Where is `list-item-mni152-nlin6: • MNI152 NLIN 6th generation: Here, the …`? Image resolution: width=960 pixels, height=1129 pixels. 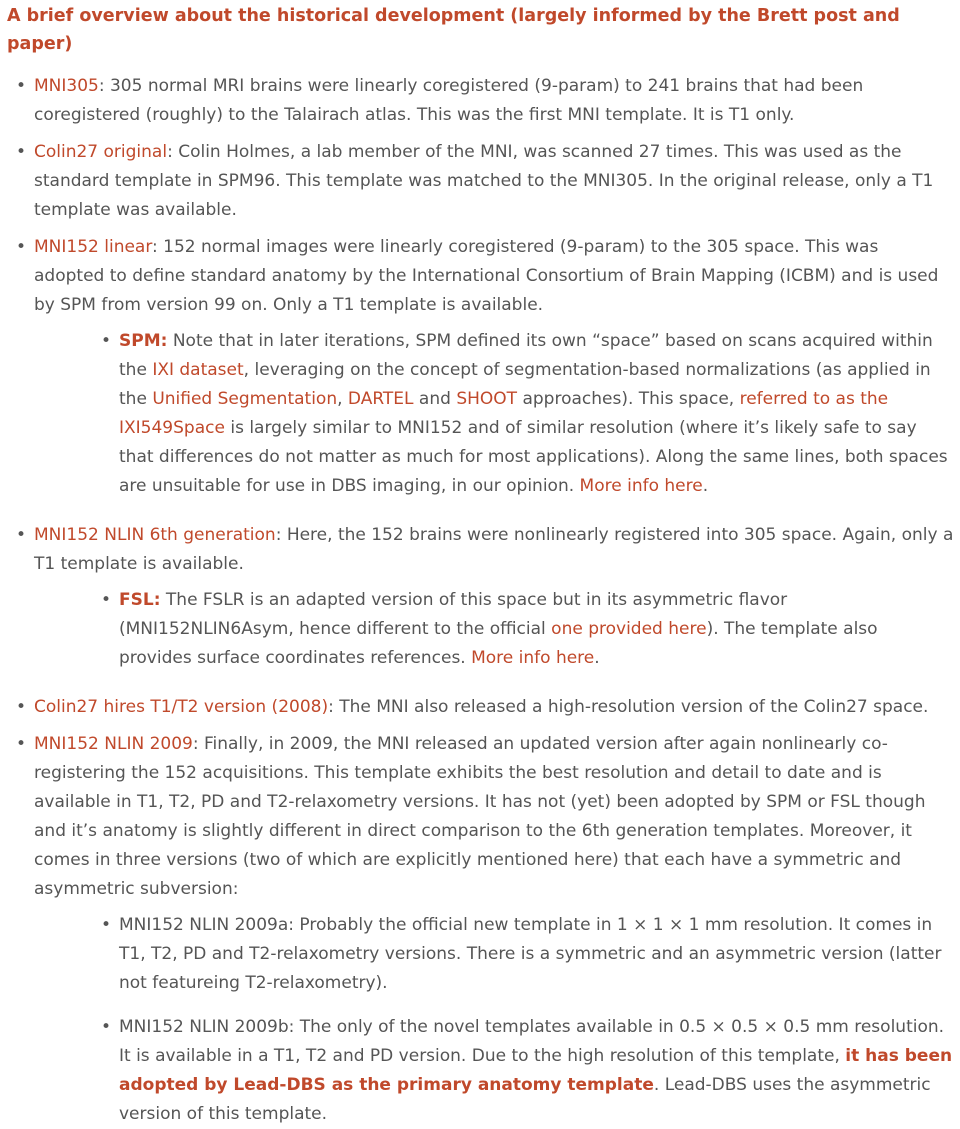 list-item-mni152-nlin6: • MNI152 NLIN 6th generation: Here, the … is located at coordinates (480, 597).